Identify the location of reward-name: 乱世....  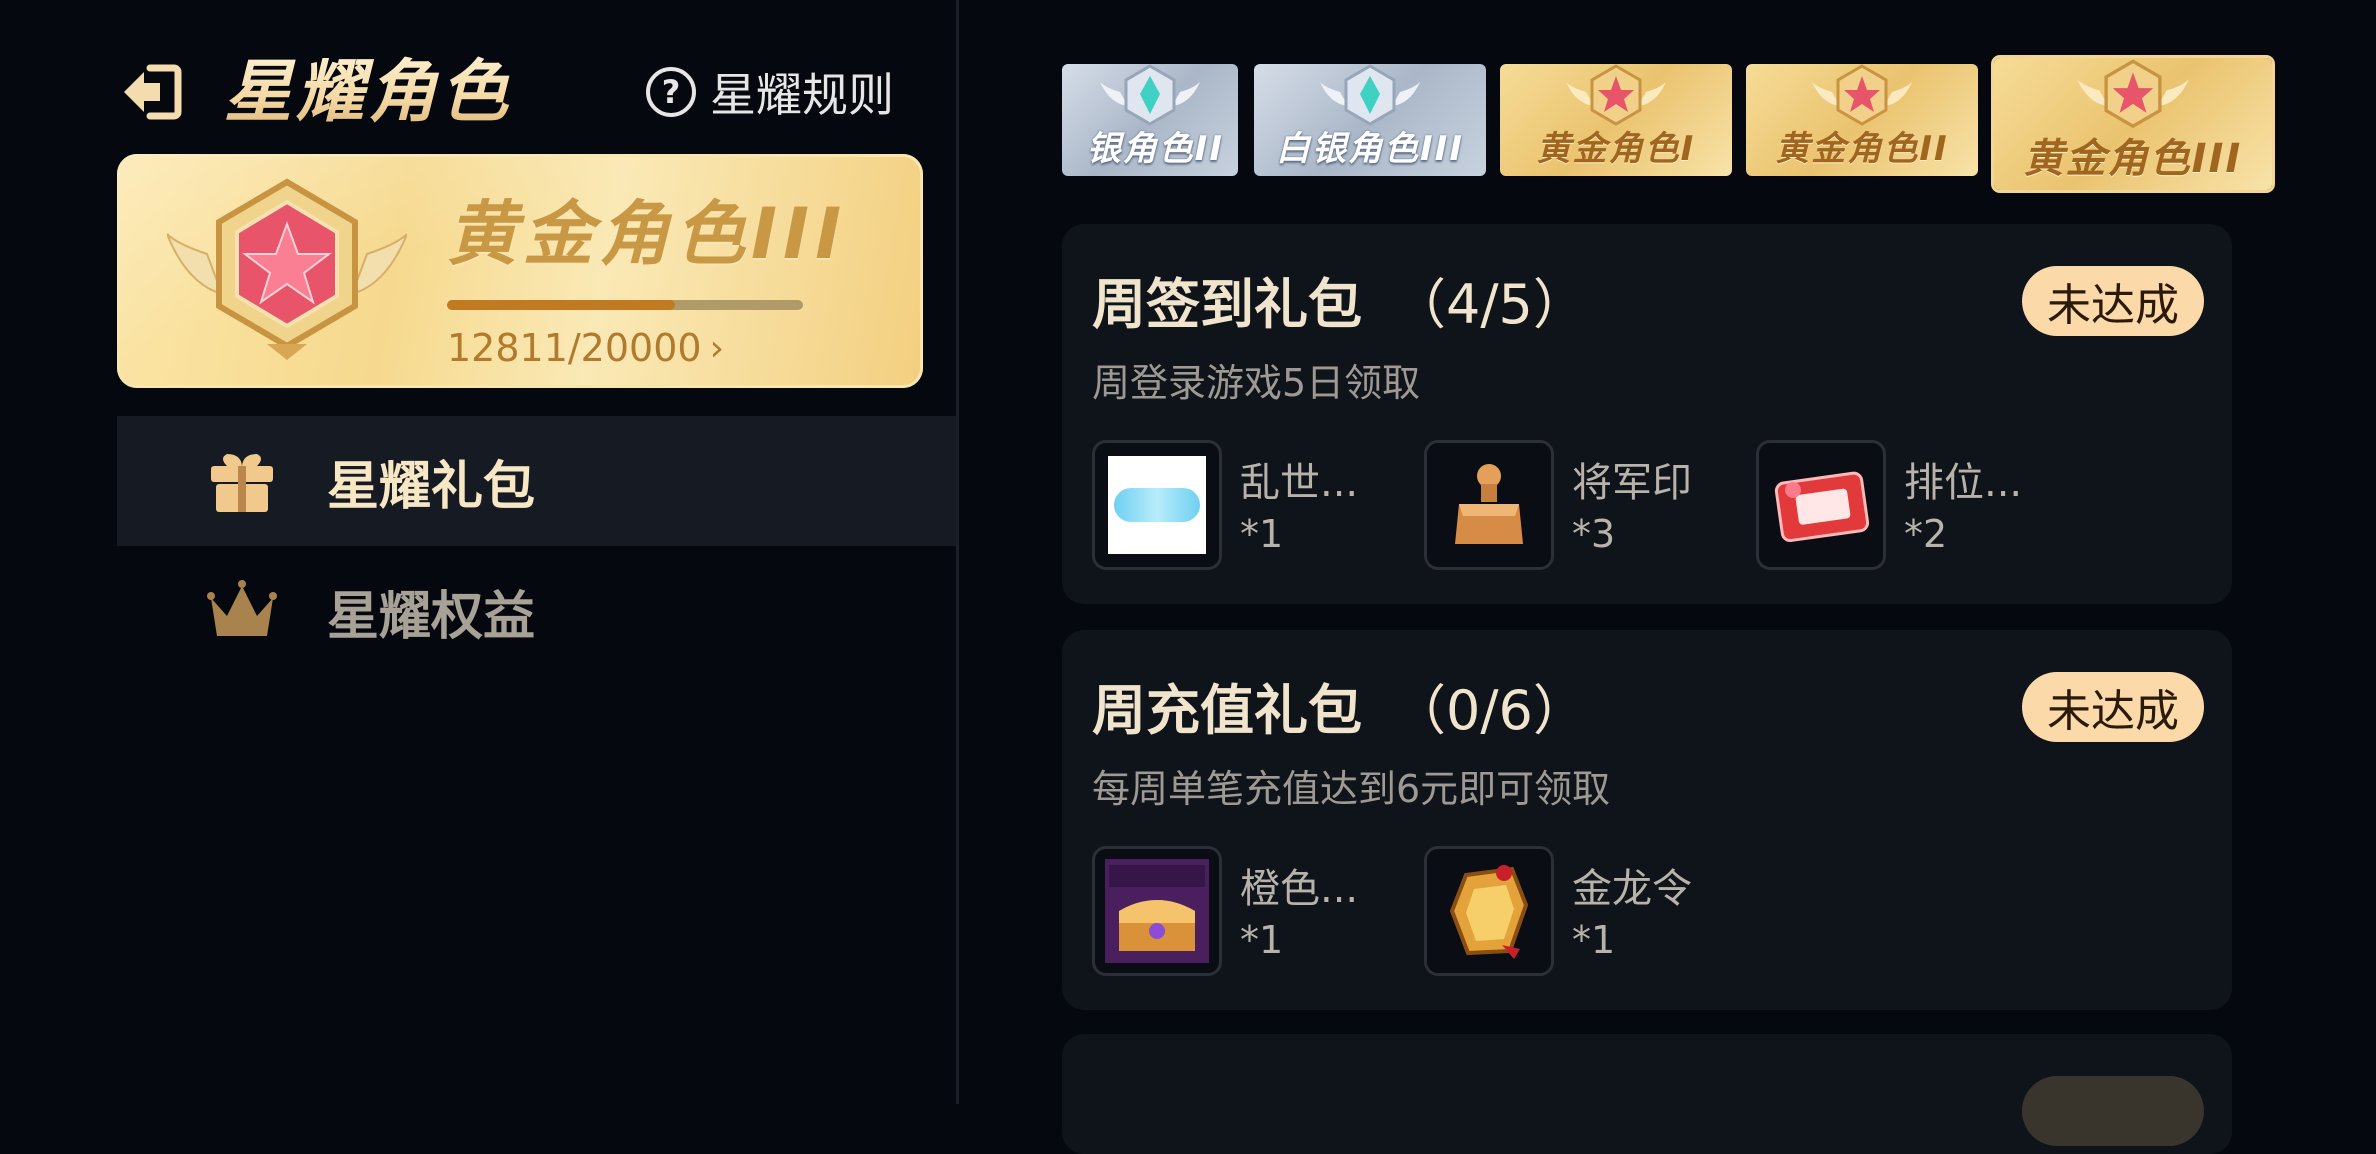
(1299, 483).